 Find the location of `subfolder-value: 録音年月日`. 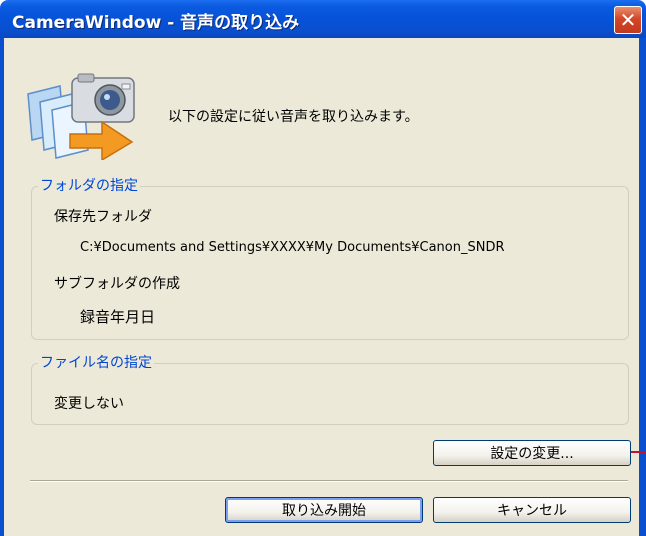

subfolder-value: 録音年月日 is located at coordinates (118, 317).